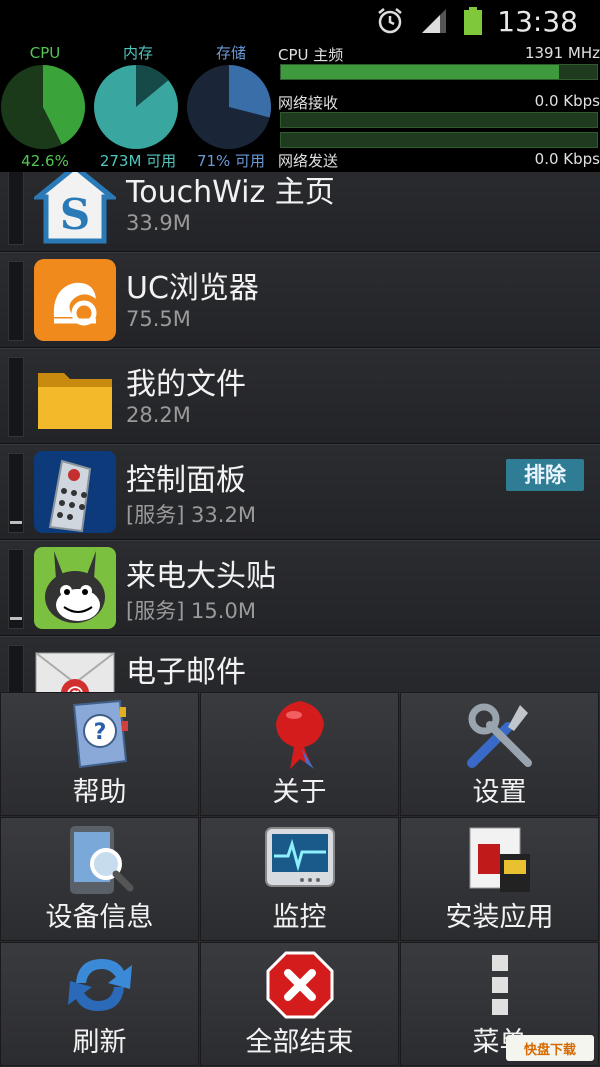 This screenshot has width=600, height=1067. What do you see at coordinates (308, 103) in the screenshot?
I see `net-rx-label: 网络接收` at bounding box center [308, 103].